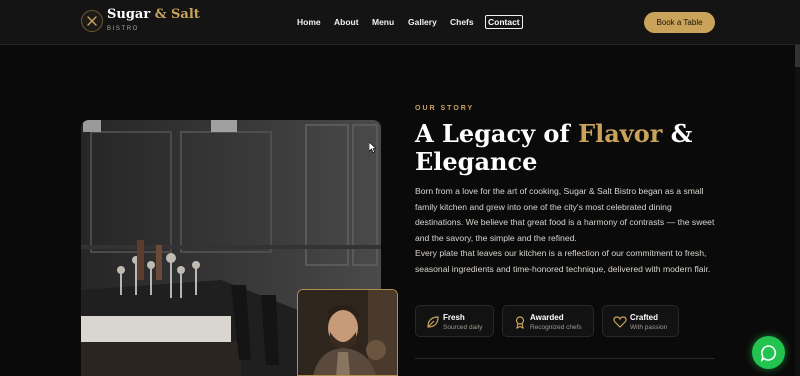 This screenshot has width=800, height=376. I want to click on logo-icon, so click(92, 21).